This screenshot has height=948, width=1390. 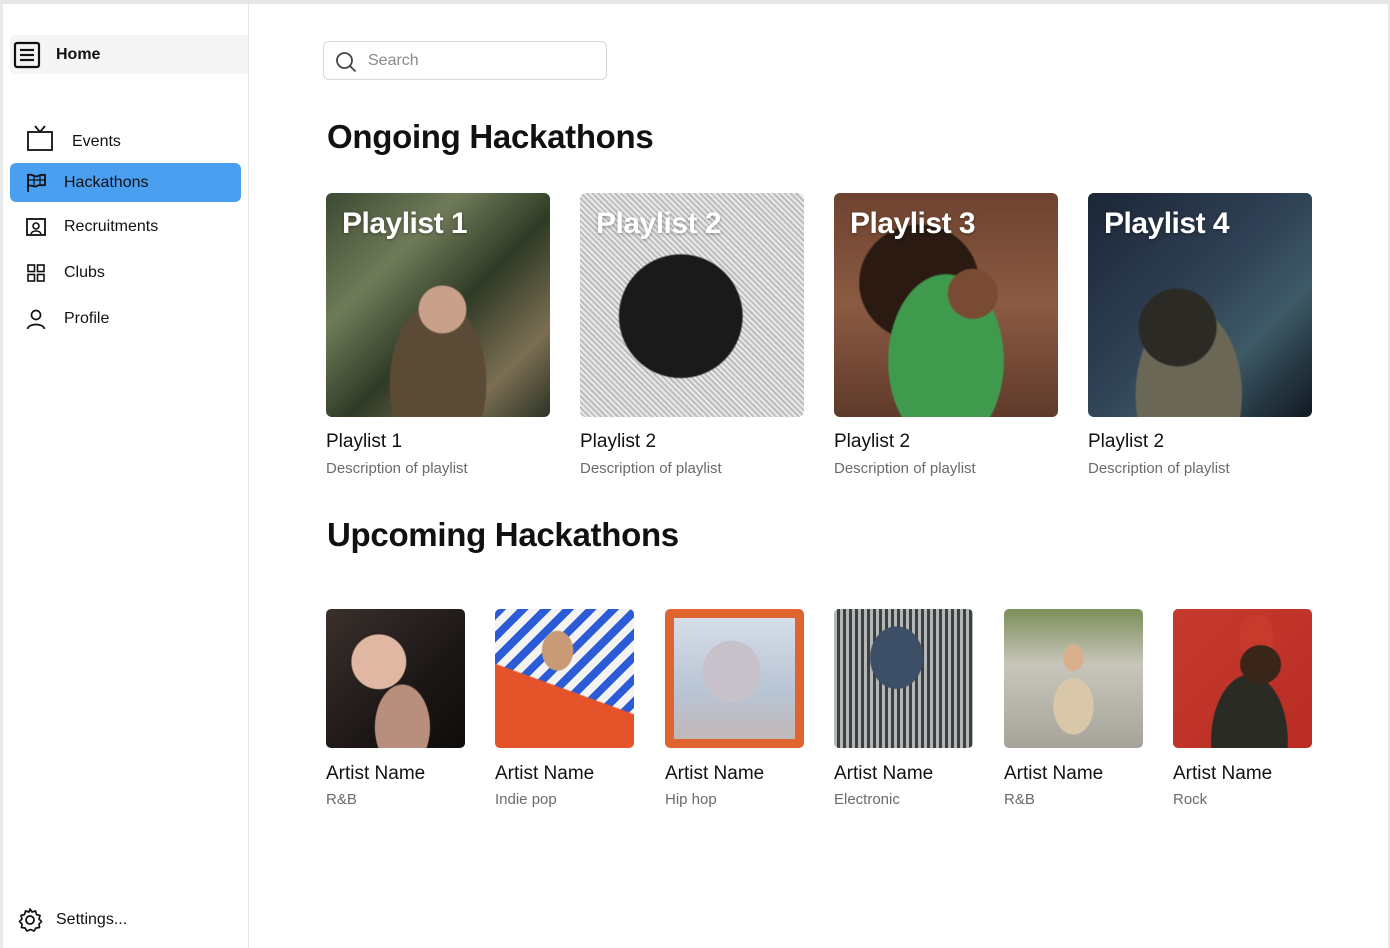 I want to click on flag-icon, so click(x=36, y=182).